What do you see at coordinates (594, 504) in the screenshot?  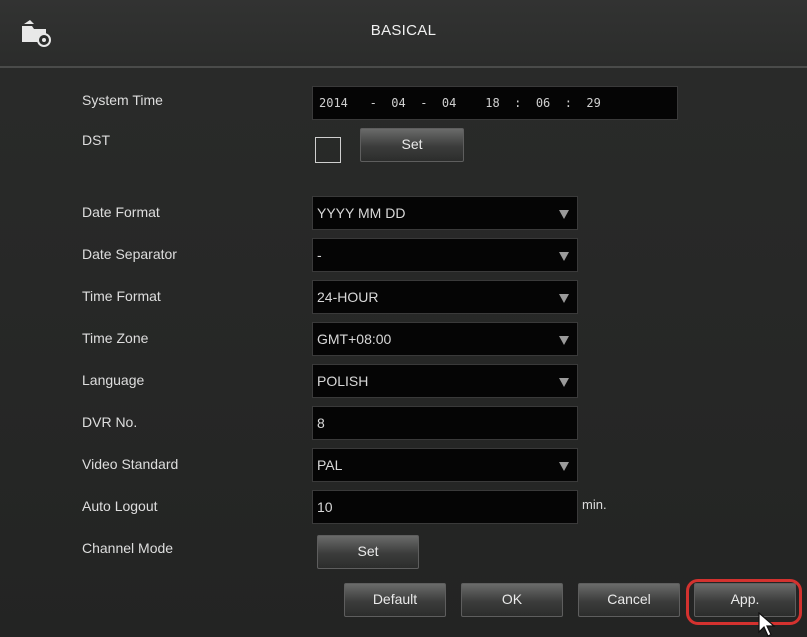 I see `auto-logout-unit: min.` at bounding box center [594, 504].